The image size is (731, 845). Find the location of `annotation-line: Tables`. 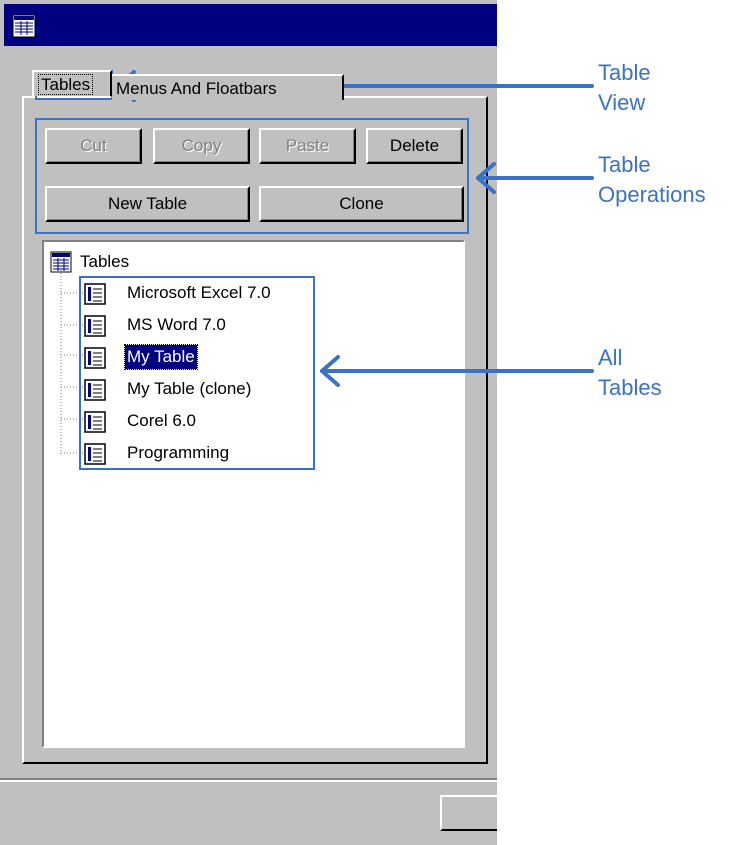

annotation-line: Tables is located at coordinates (630, 387).